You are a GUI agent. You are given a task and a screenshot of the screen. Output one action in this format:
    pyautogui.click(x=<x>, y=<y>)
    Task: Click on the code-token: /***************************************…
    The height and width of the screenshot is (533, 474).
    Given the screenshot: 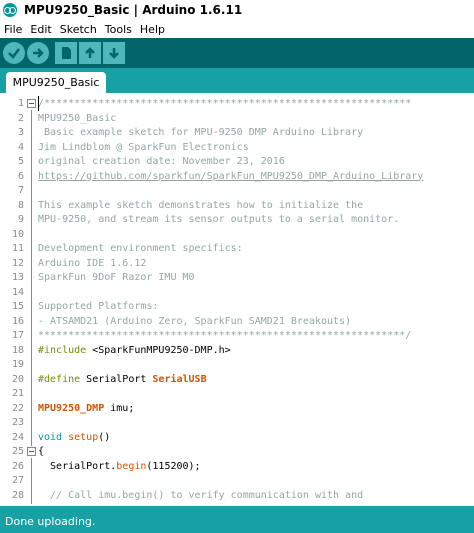 What is the action you would take?
    pyautogui.click(x=225, y=103)
    